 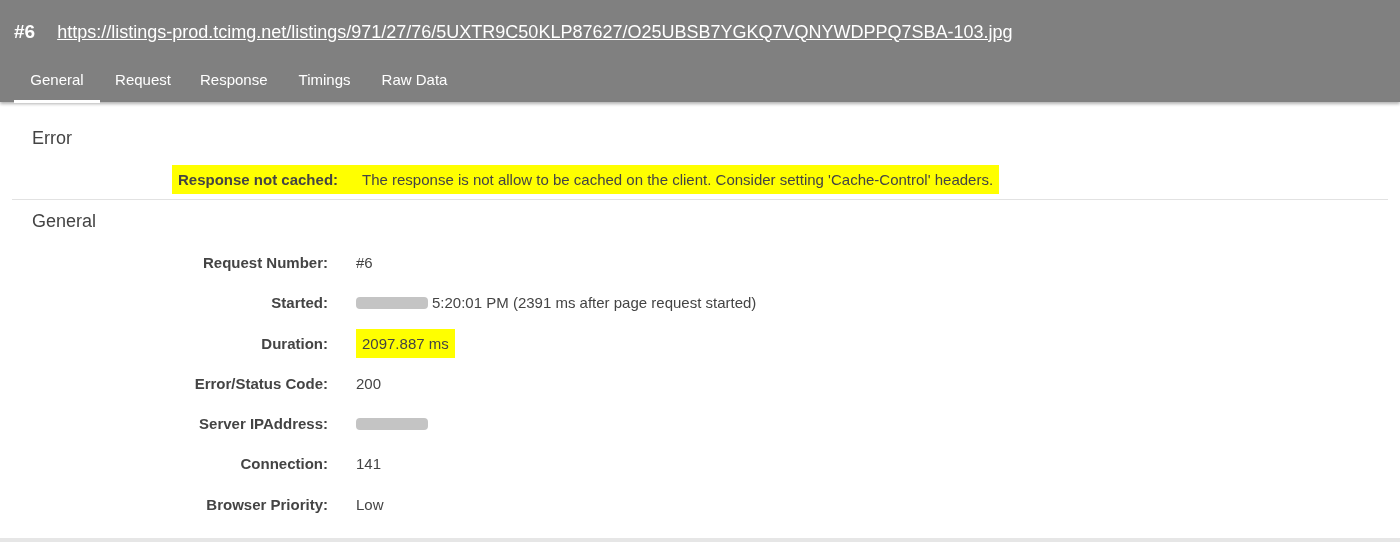 What do you see at coordinates (405, 343) in the screenshot?
I see `field-value: 2097.887 ms` at bounding box center [405, 343].